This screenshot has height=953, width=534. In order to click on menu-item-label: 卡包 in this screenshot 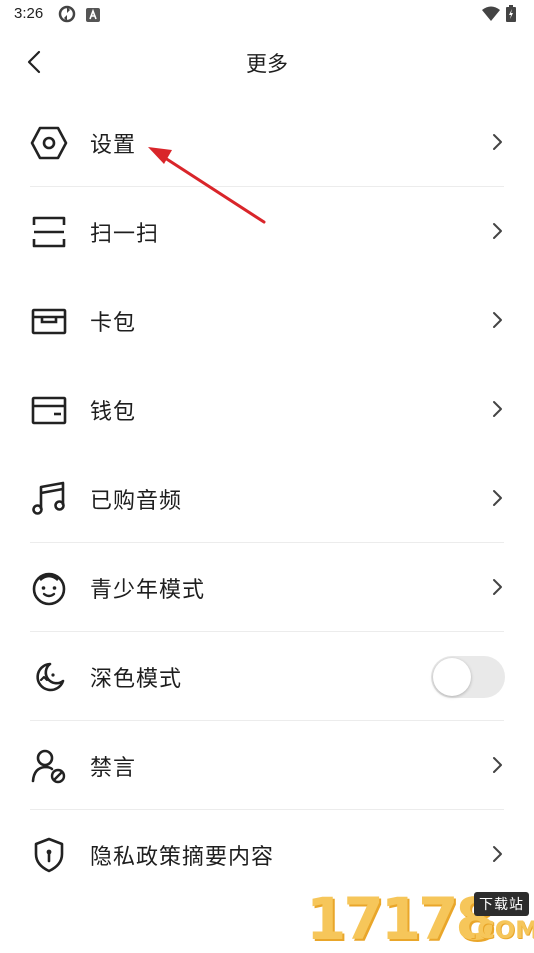, I will do `click(113, 323)`.